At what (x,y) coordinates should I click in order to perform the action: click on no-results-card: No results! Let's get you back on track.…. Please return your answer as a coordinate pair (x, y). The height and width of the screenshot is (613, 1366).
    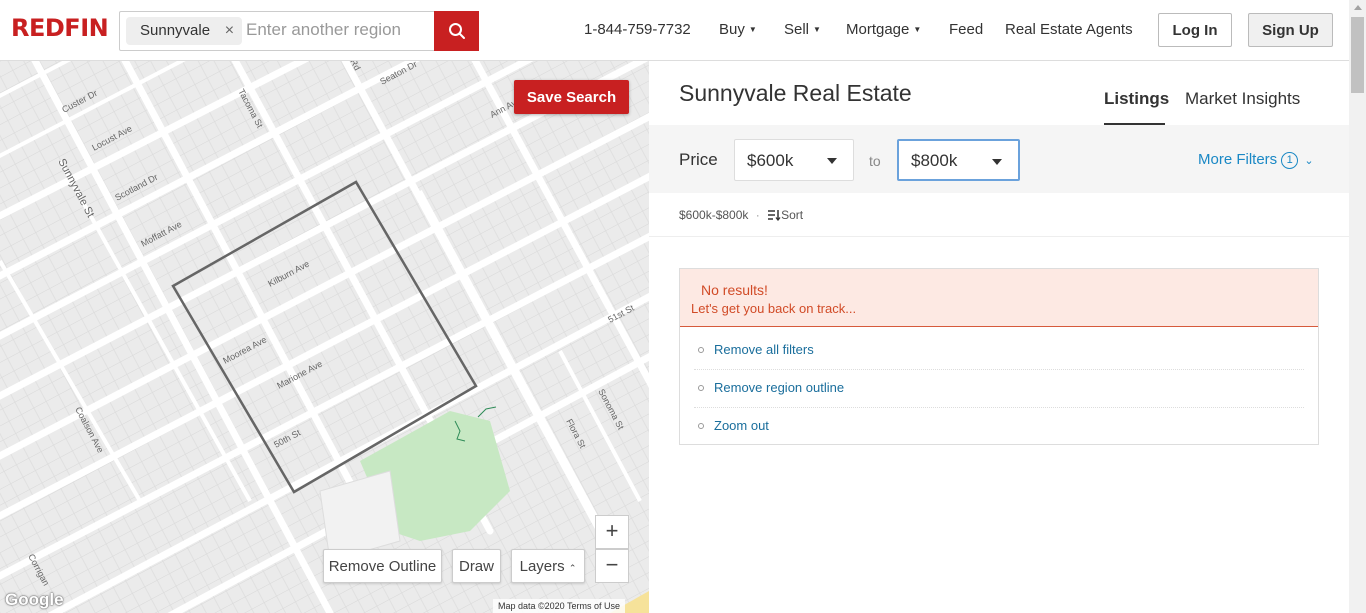
    Looking at the image, I should click on (999, 356).